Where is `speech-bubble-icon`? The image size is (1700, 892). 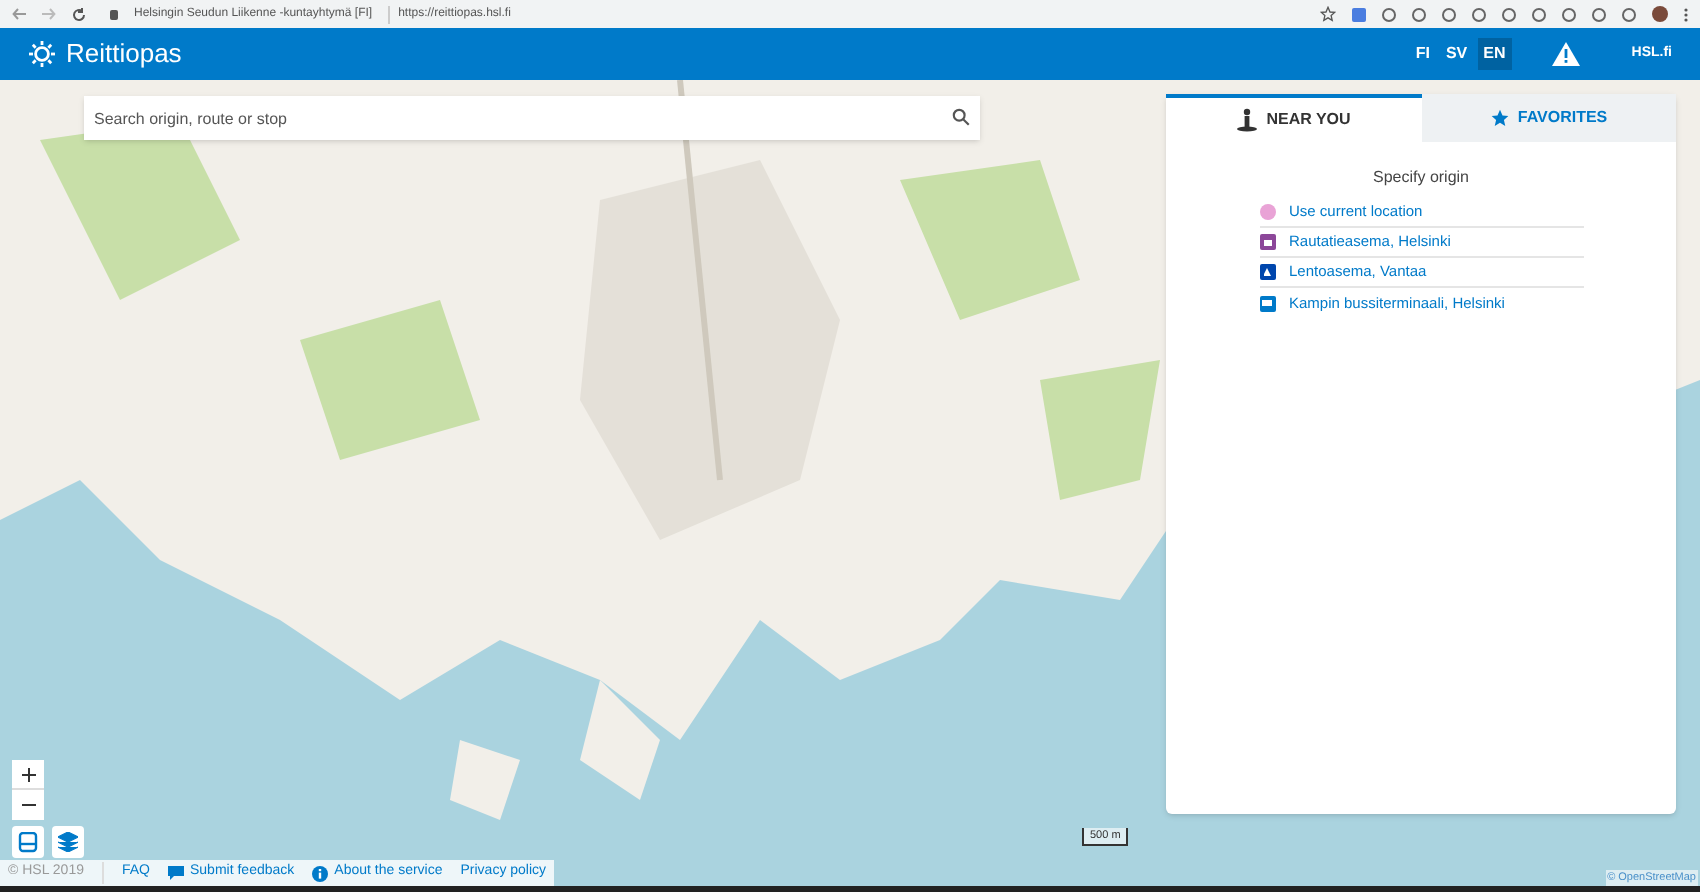
speech-bubble-icon is located at coordinates (176, 873).